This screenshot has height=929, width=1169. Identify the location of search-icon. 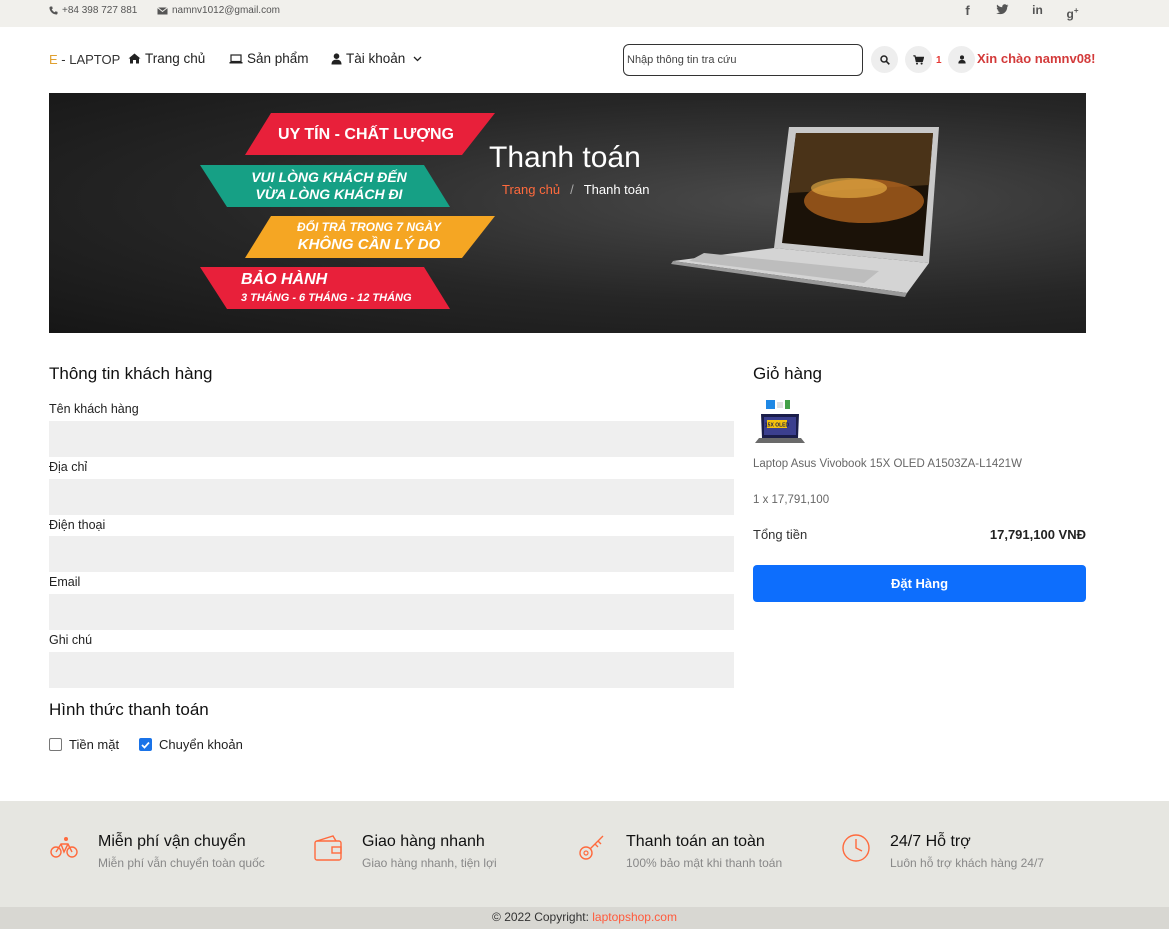
(884, 59).